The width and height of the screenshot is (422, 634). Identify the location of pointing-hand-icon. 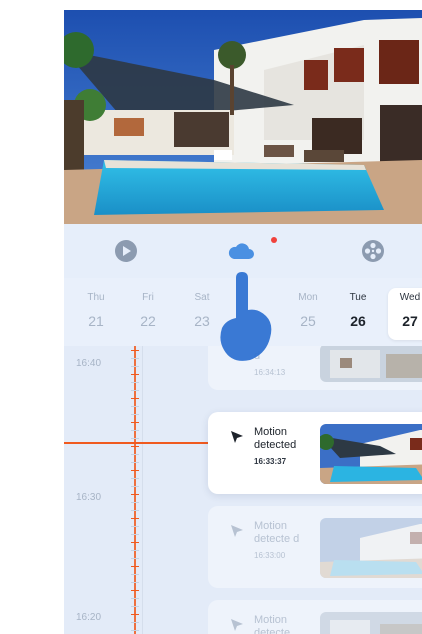
(246, 316).